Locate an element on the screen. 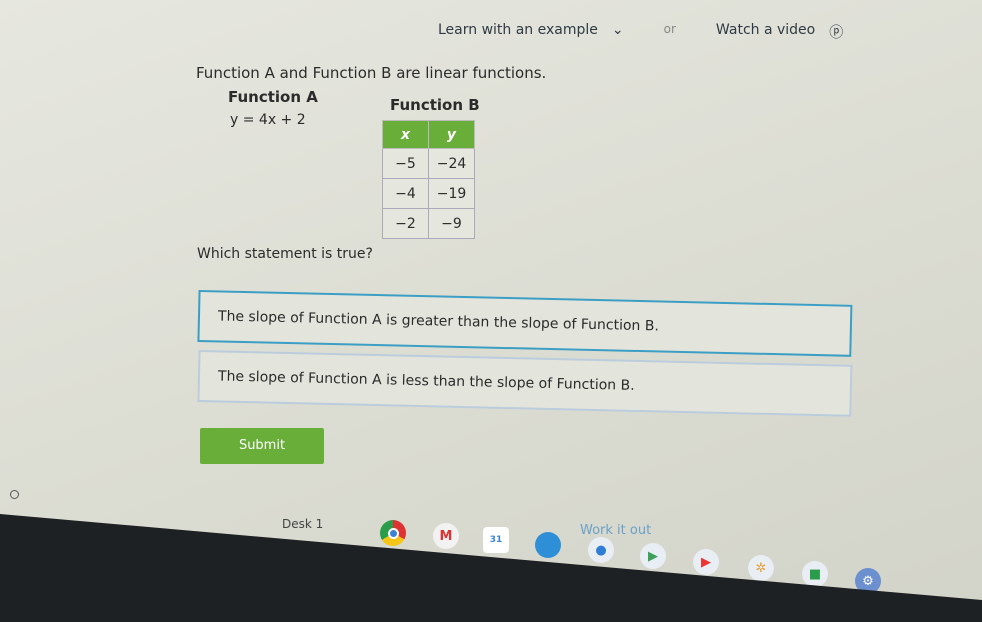 The width and height of the screenshot is (982, 622). chrome-icon is located at coordinates (393, 533).